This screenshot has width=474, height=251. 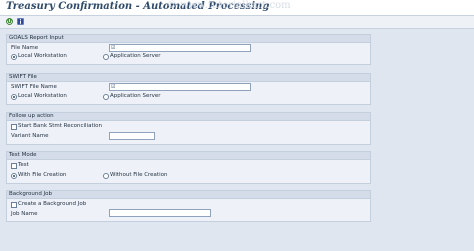 What do you see at coordinates (180, 87) in the screenshot?
I see `swift-file-name-field: ☑` at bounding box center [180, 87].